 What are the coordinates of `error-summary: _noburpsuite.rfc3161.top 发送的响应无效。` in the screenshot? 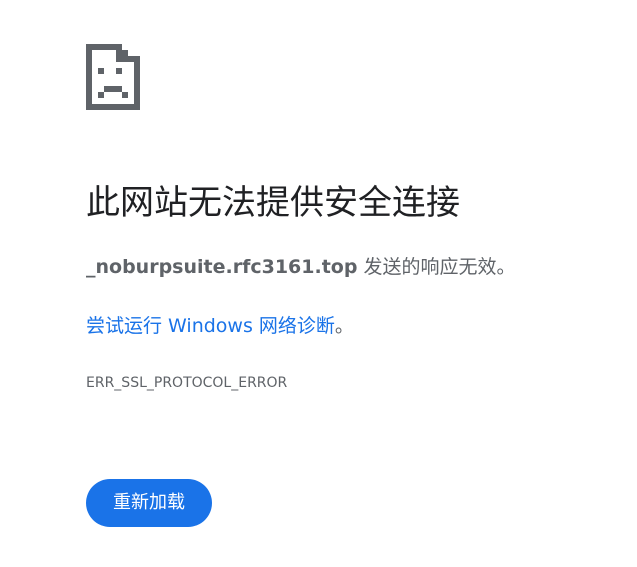 It's located at (301, 267).